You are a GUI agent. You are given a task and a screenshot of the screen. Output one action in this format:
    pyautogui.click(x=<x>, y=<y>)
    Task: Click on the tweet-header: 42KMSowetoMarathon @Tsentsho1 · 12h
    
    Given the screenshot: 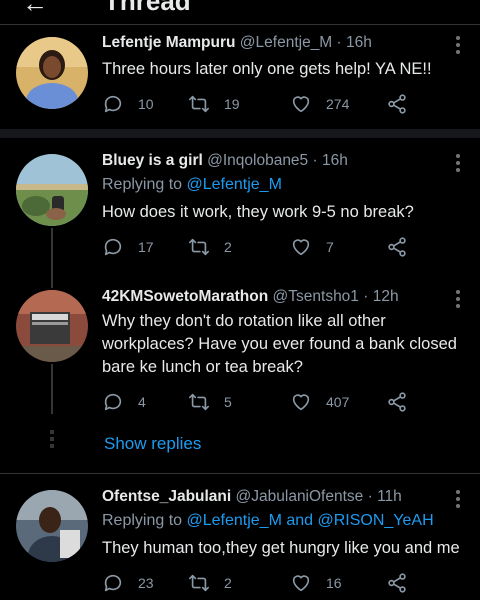 What is the action you would take?
    pyautogui.click(x=250, y=297)
    